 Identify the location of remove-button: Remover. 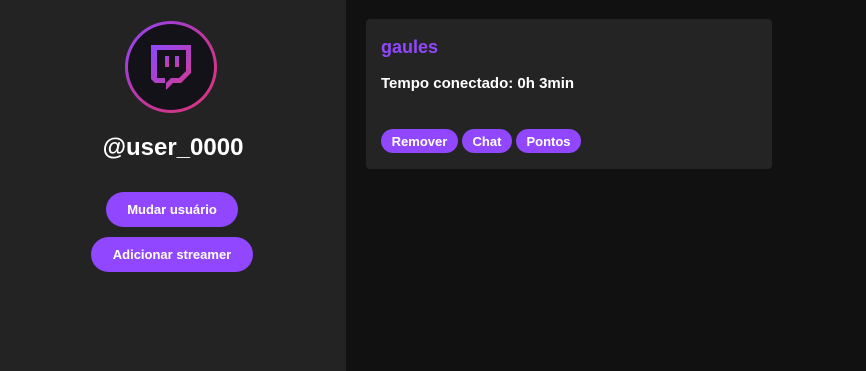
(419, 141).